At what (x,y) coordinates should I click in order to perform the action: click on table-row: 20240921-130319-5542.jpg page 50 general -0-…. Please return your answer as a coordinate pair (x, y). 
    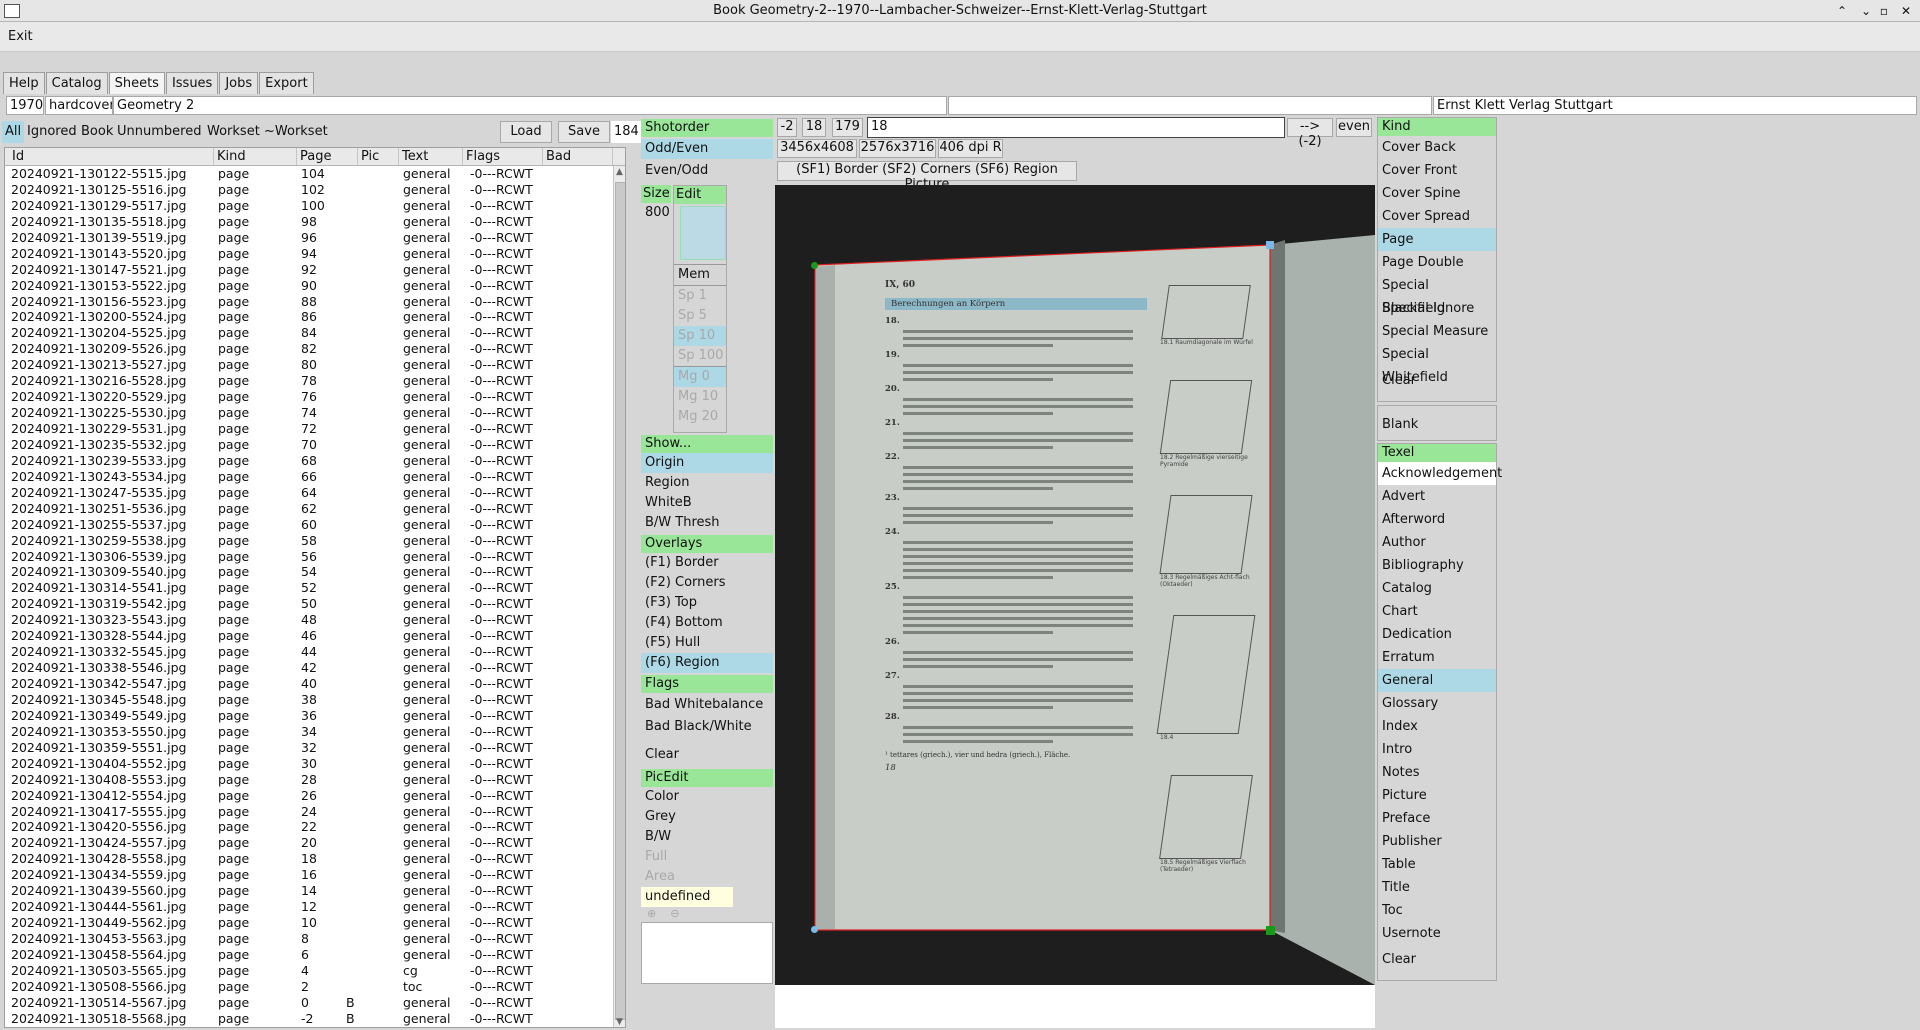
    Looking at the image, I should click on (309, 604).